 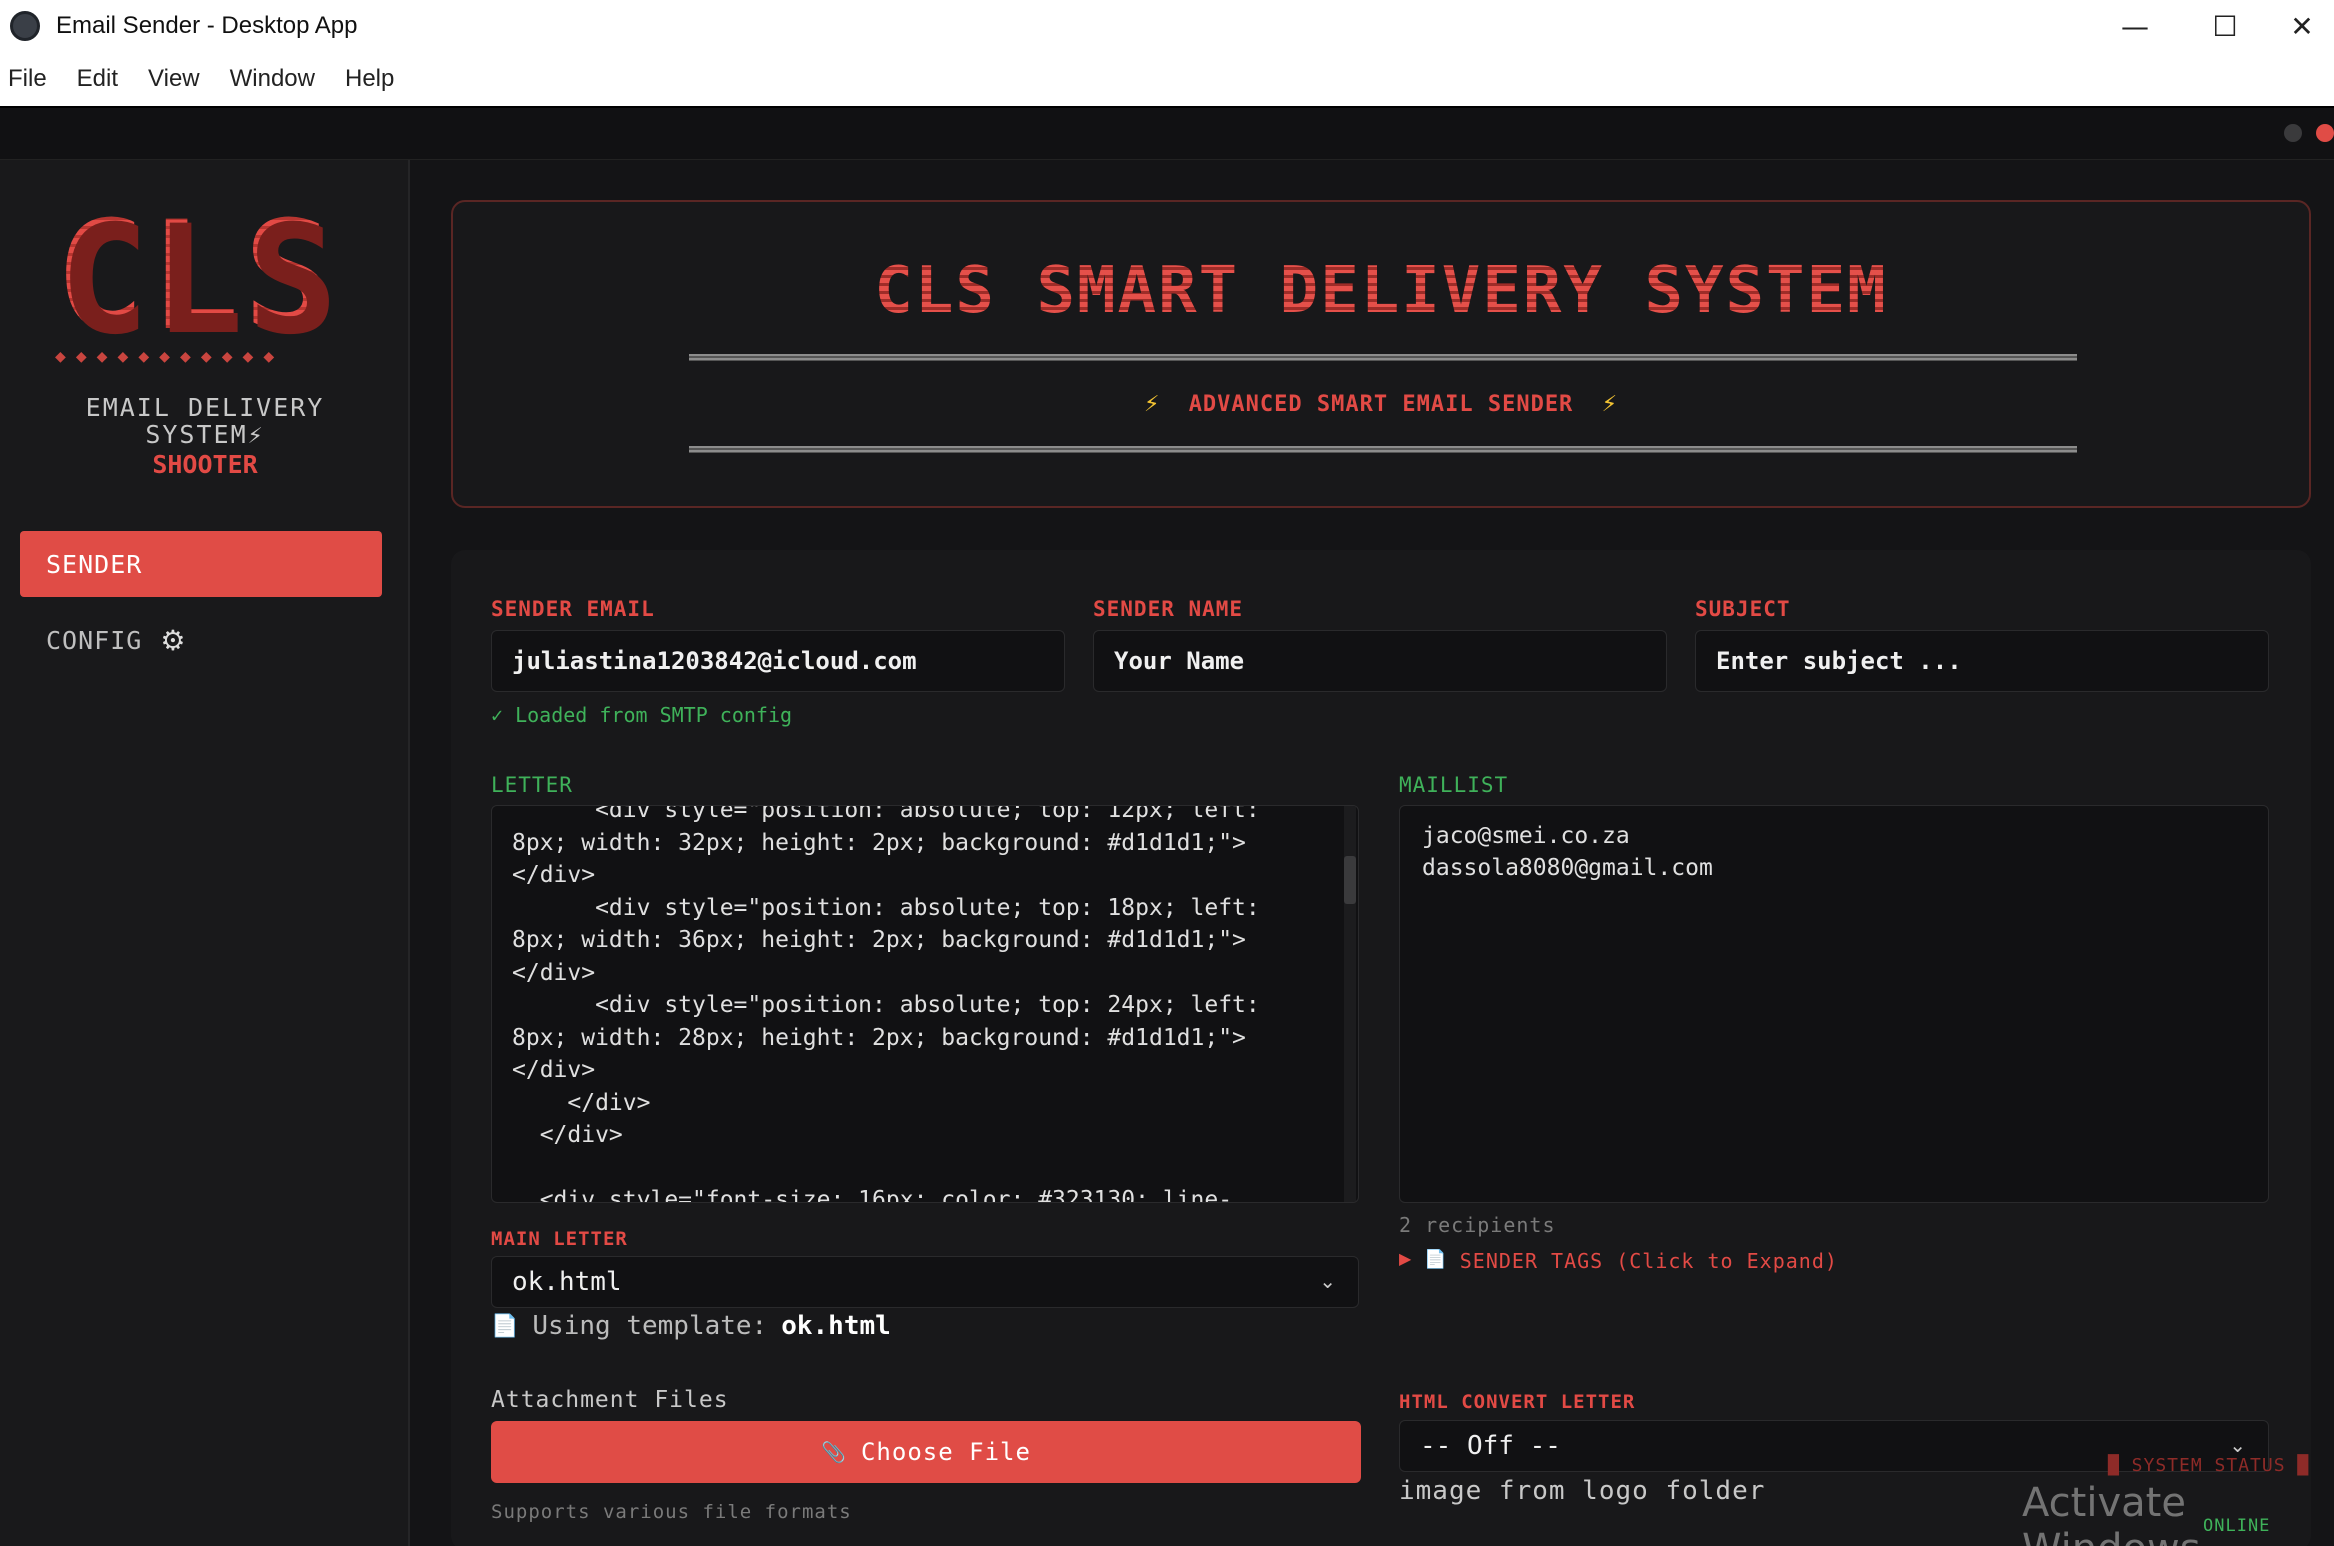 I want to click on subject-label: SUBJECT, so click(x=1743, y=609).